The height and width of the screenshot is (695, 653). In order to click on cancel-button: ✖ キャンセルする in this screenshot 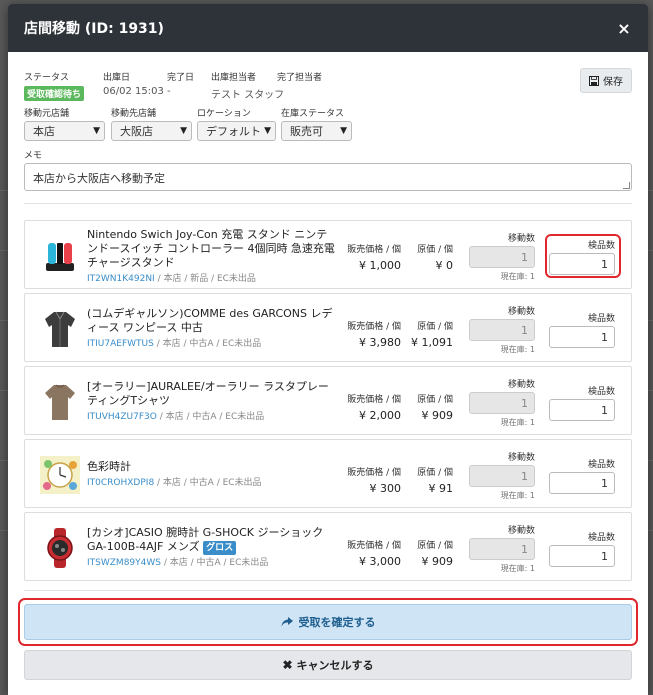, I will do `click(328, 665)`.